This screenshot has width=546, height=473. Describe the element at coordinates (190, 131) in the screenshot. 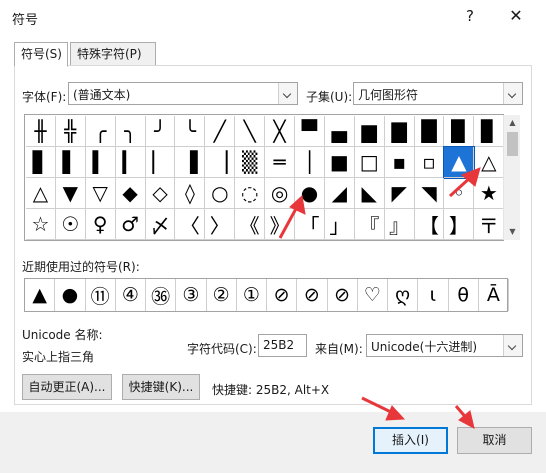

I see `symbol-cell: ╰` at that location.